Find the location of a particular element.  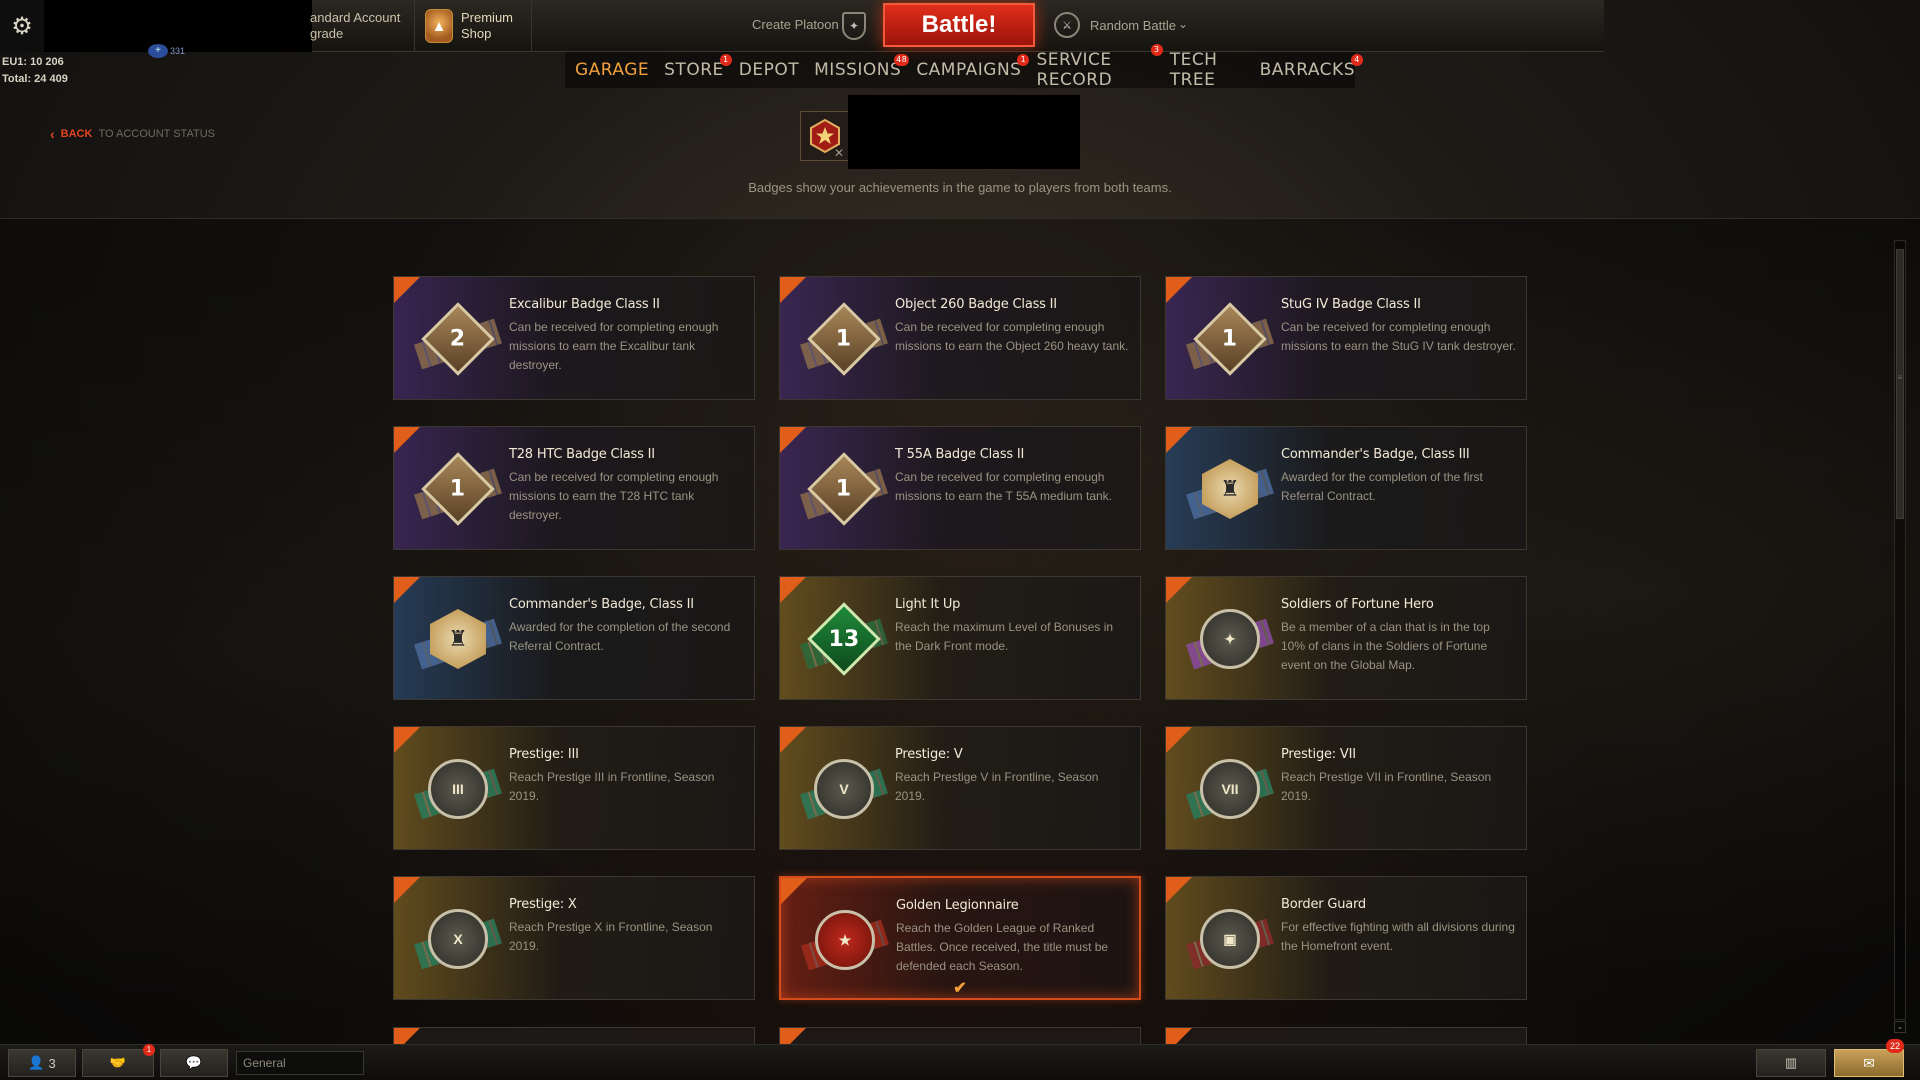

nav-service-record: SERVICE RECORD 3 is located at coordinates (1099, 67).